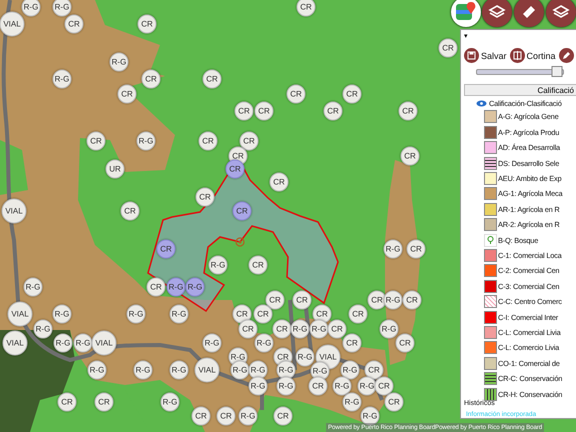 This screenshot has width=576, height=432. I want to click on curtain-button: Cortina, so click(533, 55).